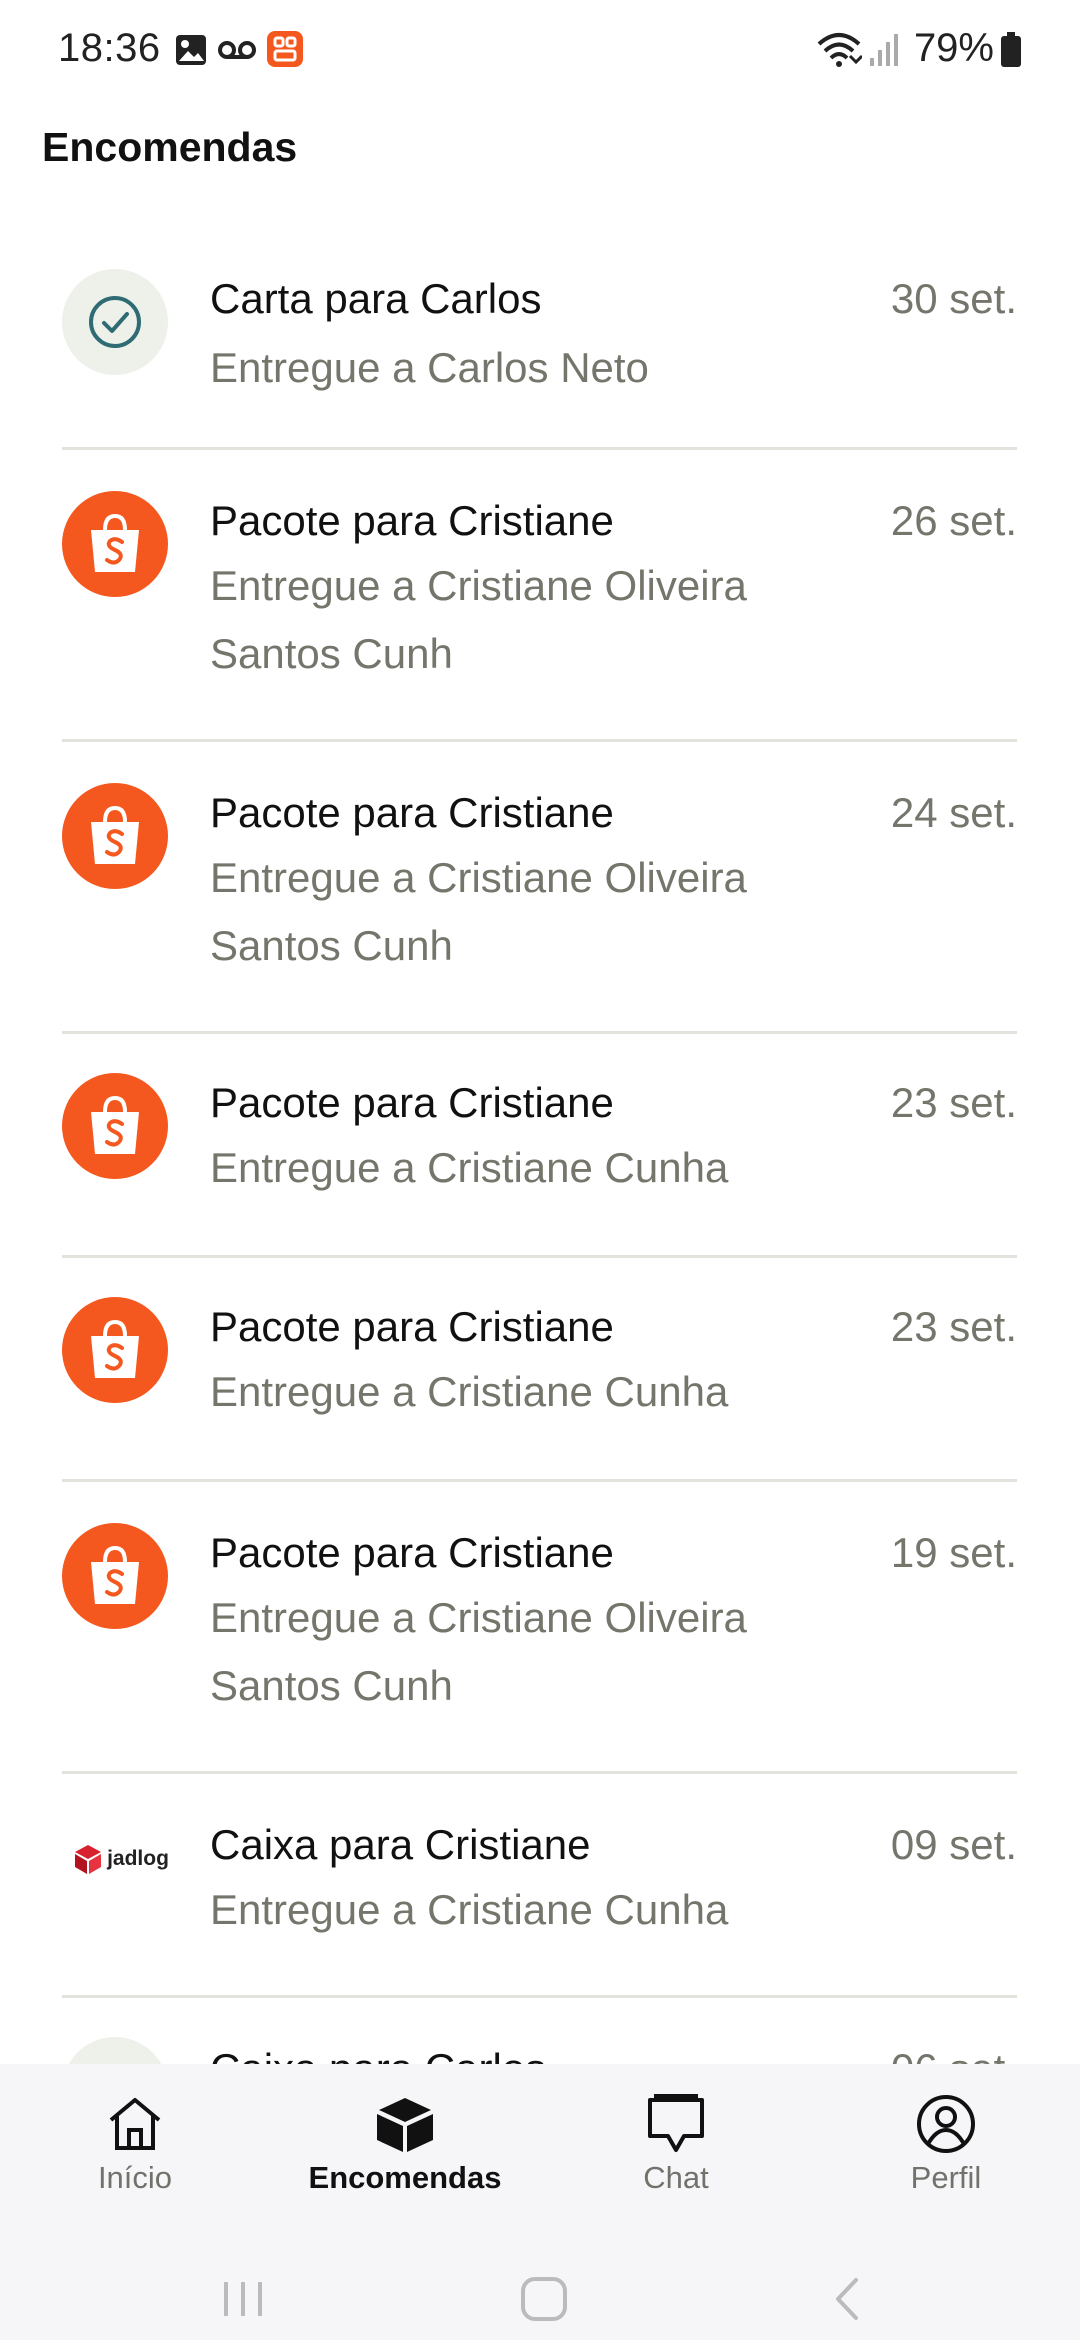 The image size is (1080, 2340). I want to click on voicemail-icon, so click(237, 52).